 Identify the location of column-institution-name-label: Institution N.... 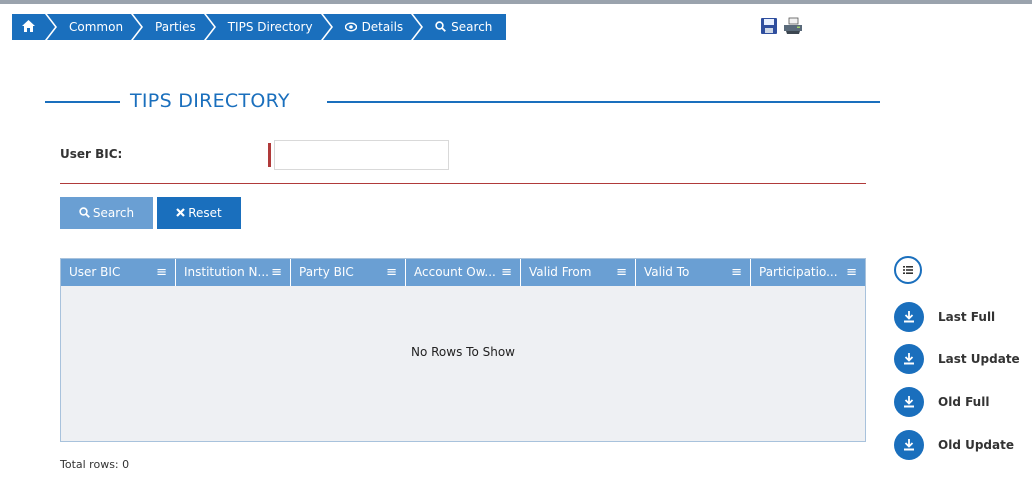
(226, 272).